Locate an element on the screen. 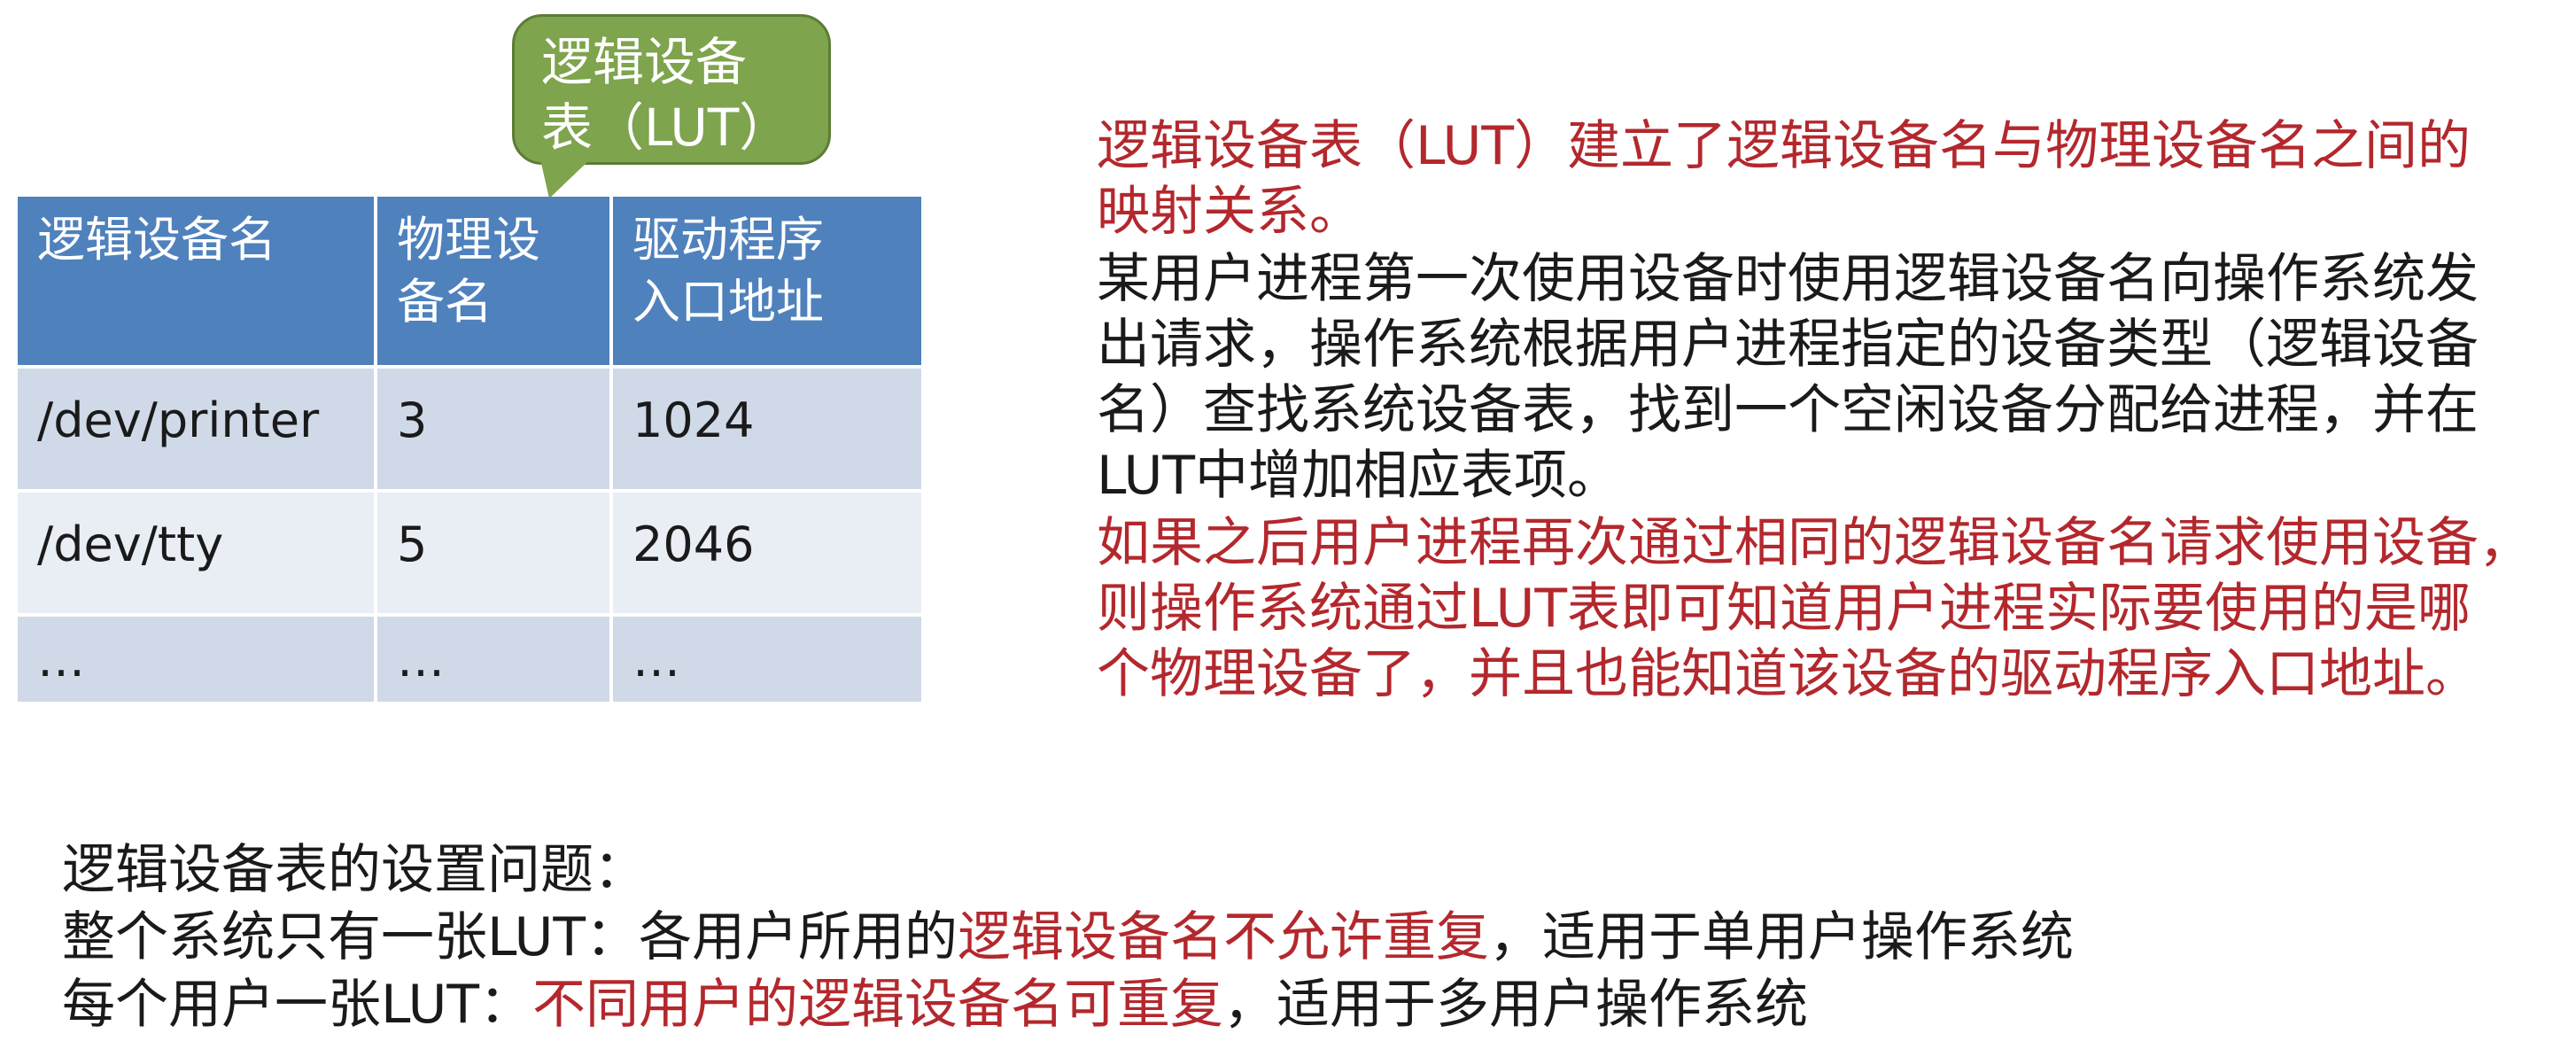 The image size is (2576, 1049). callout-line-1: 逻辑设备 is located at coordinates (644, 62).